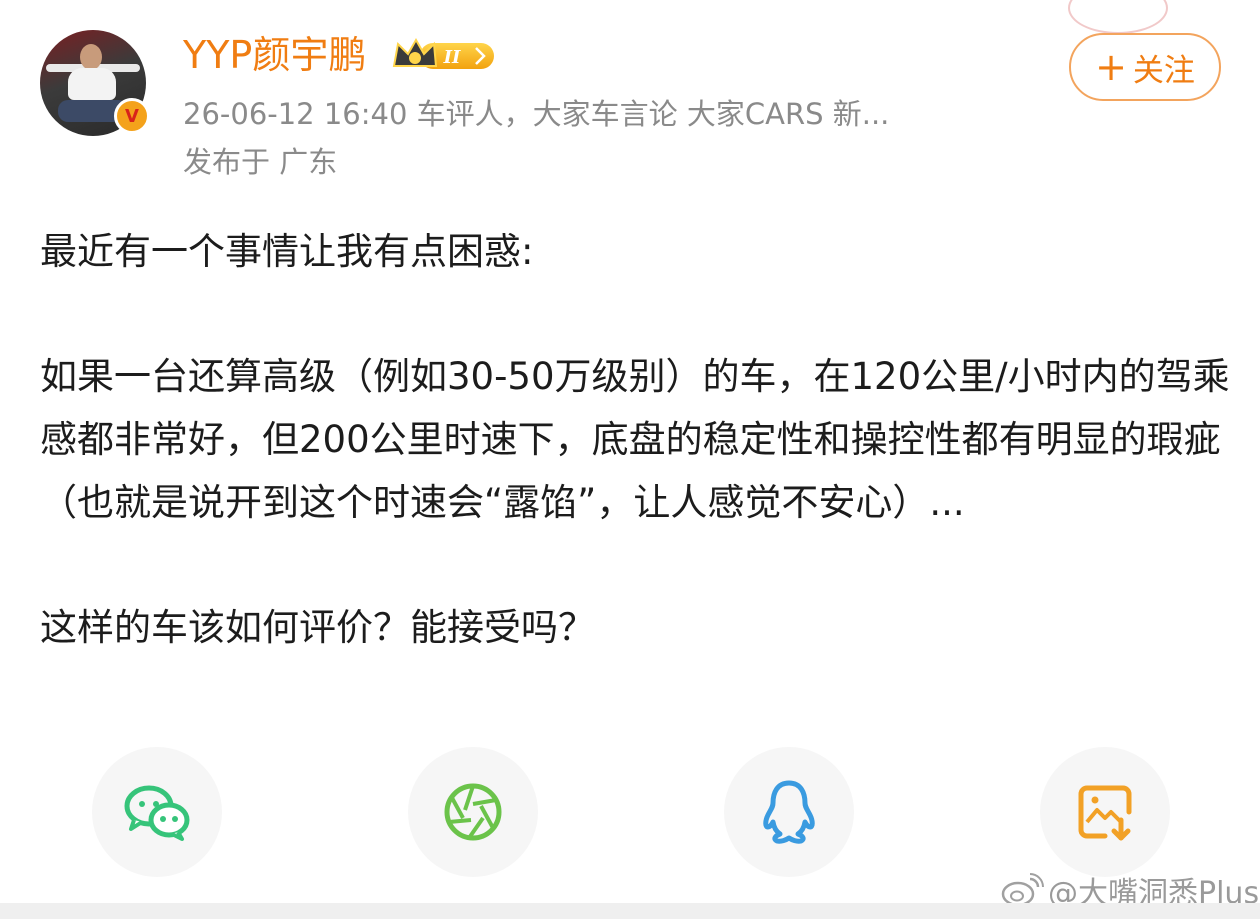  I want to click on qq-icon, so click(789, 812).